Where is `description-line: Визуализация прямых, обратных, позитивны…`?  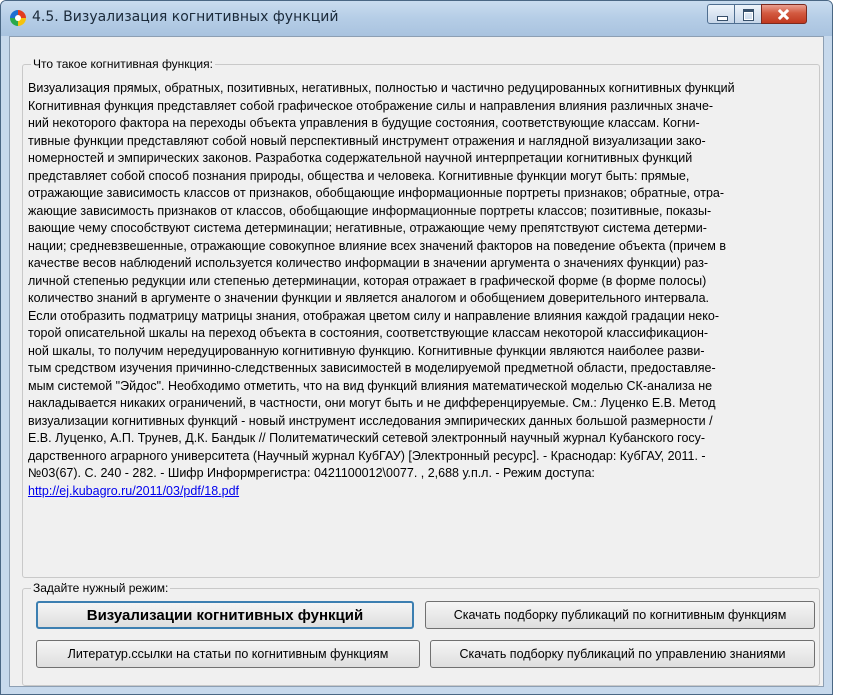
description-line: Визуализация прямых, обратных, позитивны… is located at coordinates (381, 88).